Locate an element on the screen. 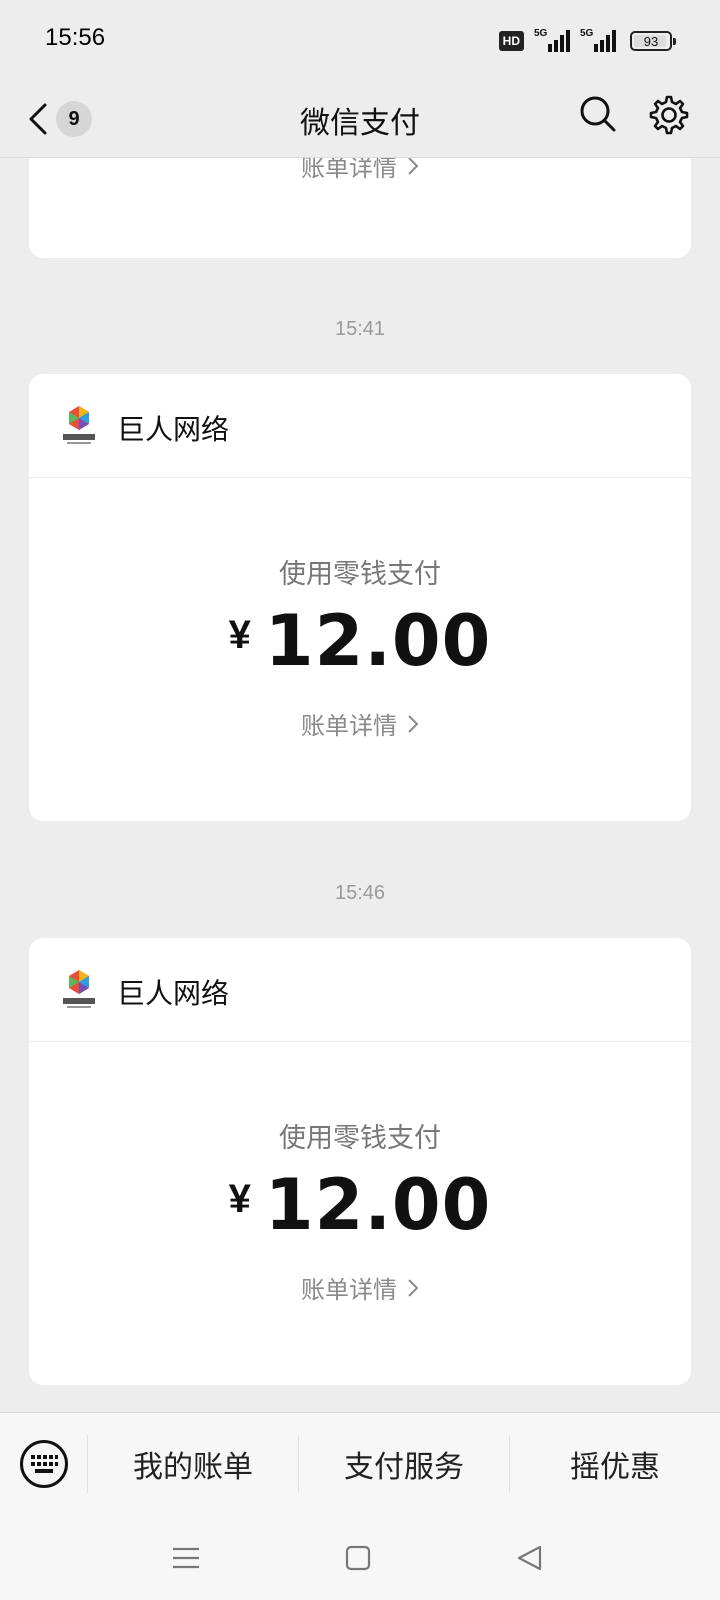  status-time: 15:56 is located at coordinates (75, 37).